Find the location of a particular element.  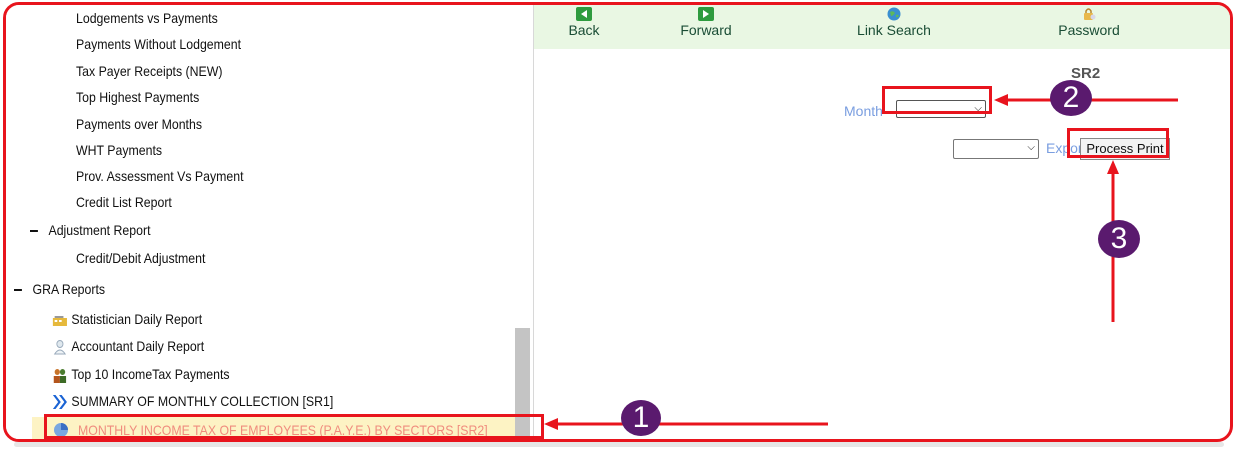

arrowhead-step2 is located at coordinates (1001, 100).